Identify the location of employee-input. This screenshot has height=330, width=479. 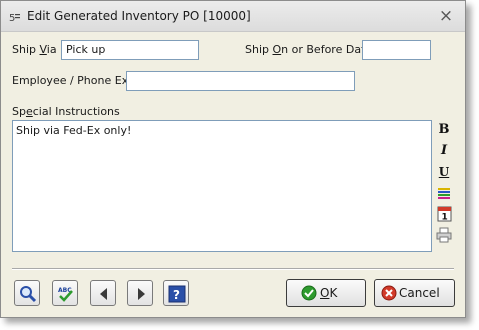
(240, 81).